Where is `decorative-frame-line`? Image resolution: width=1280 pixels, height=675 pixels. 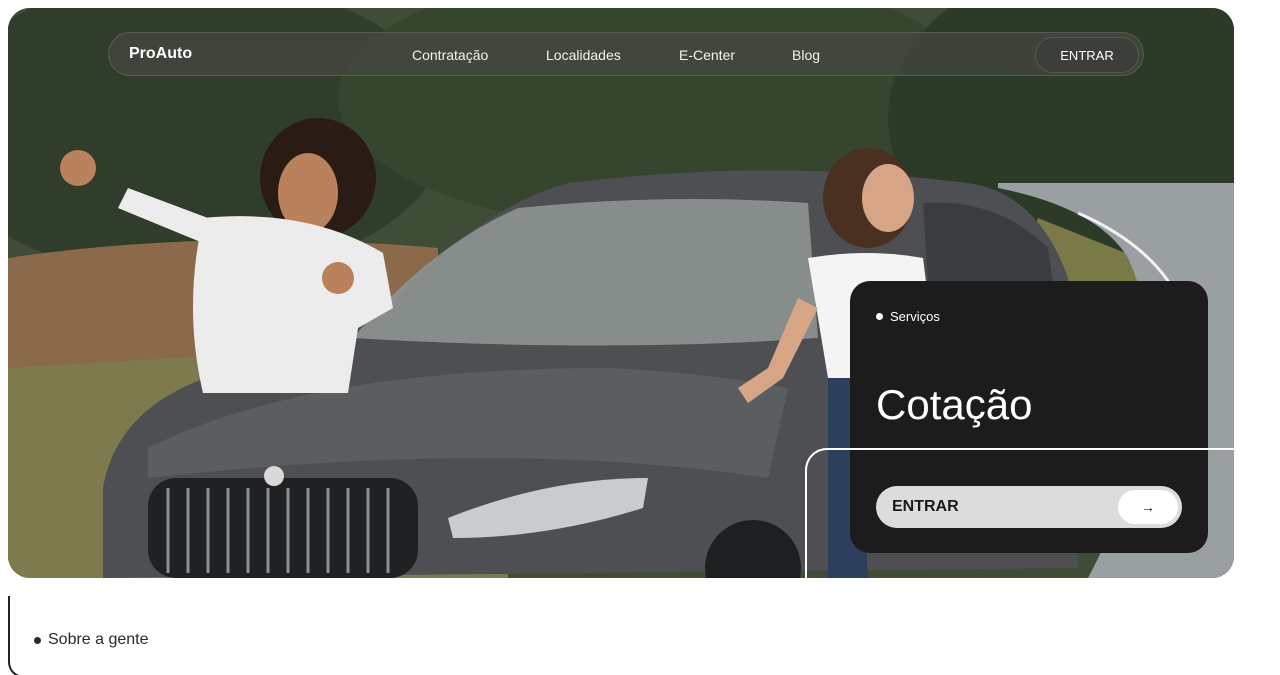 decorative-frame-line is located at coordinates (1019, 513).